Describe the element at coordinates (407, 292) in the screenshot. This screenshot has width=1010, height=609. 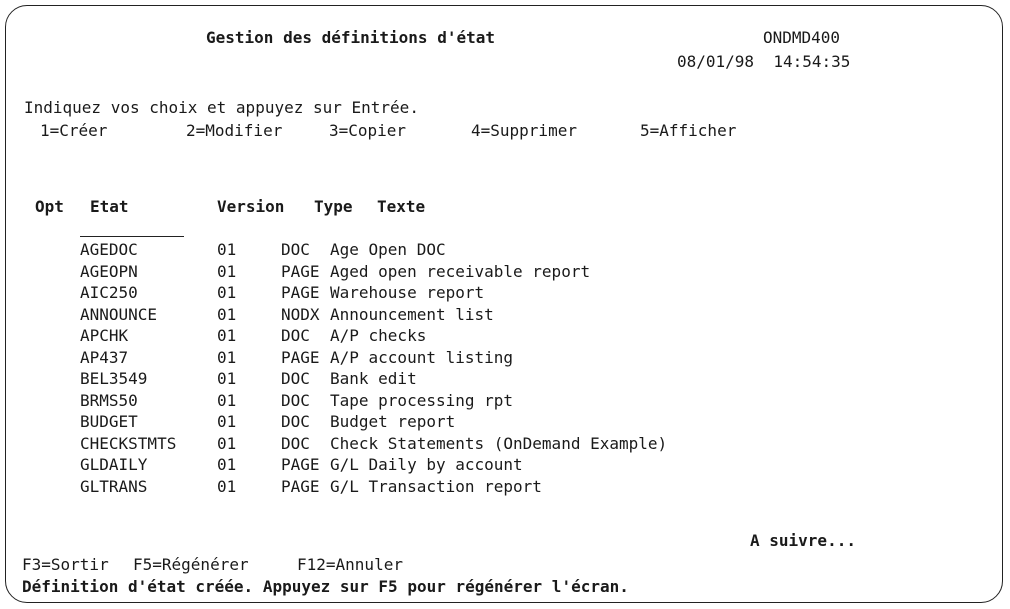
I see `report-text: Warehouse report` at that location.